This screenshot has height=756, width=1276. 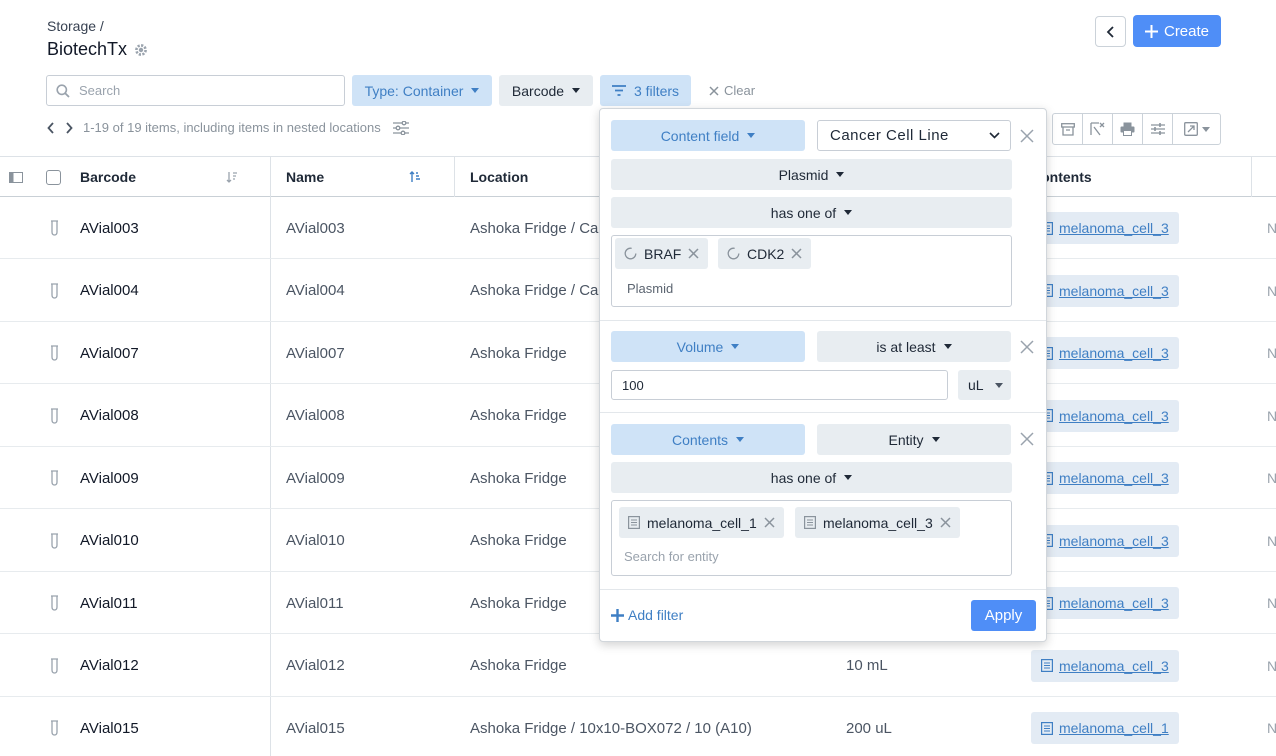 What do you see at coordinates (1105, 728) in the screenshot?
I see `contents-link: melanoma_cell_1` at bounding box center [1105, 728].